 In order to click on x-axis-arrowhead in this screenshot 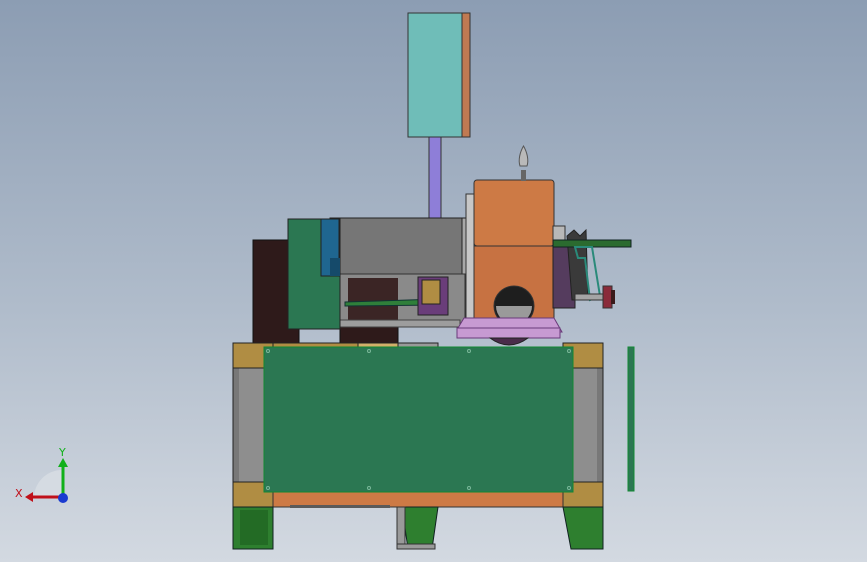, I will do `click(29, 497)`.